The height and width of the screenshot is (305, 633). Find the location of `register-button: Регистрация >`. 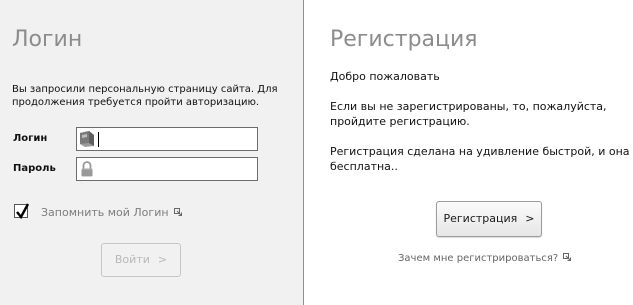

register-button: Регистрация > is located at coordinates (489, 219).